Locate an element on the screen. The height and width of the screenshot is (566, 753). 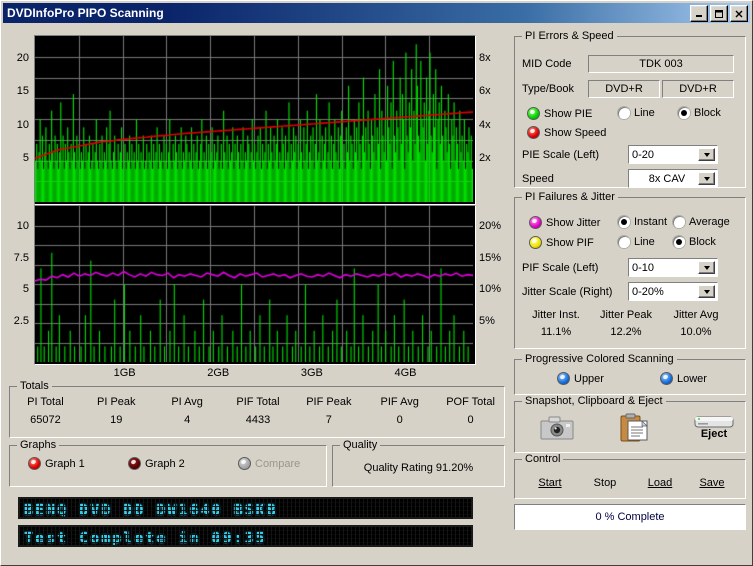
axis-tick: 4x is located at coordinates (485, 124).